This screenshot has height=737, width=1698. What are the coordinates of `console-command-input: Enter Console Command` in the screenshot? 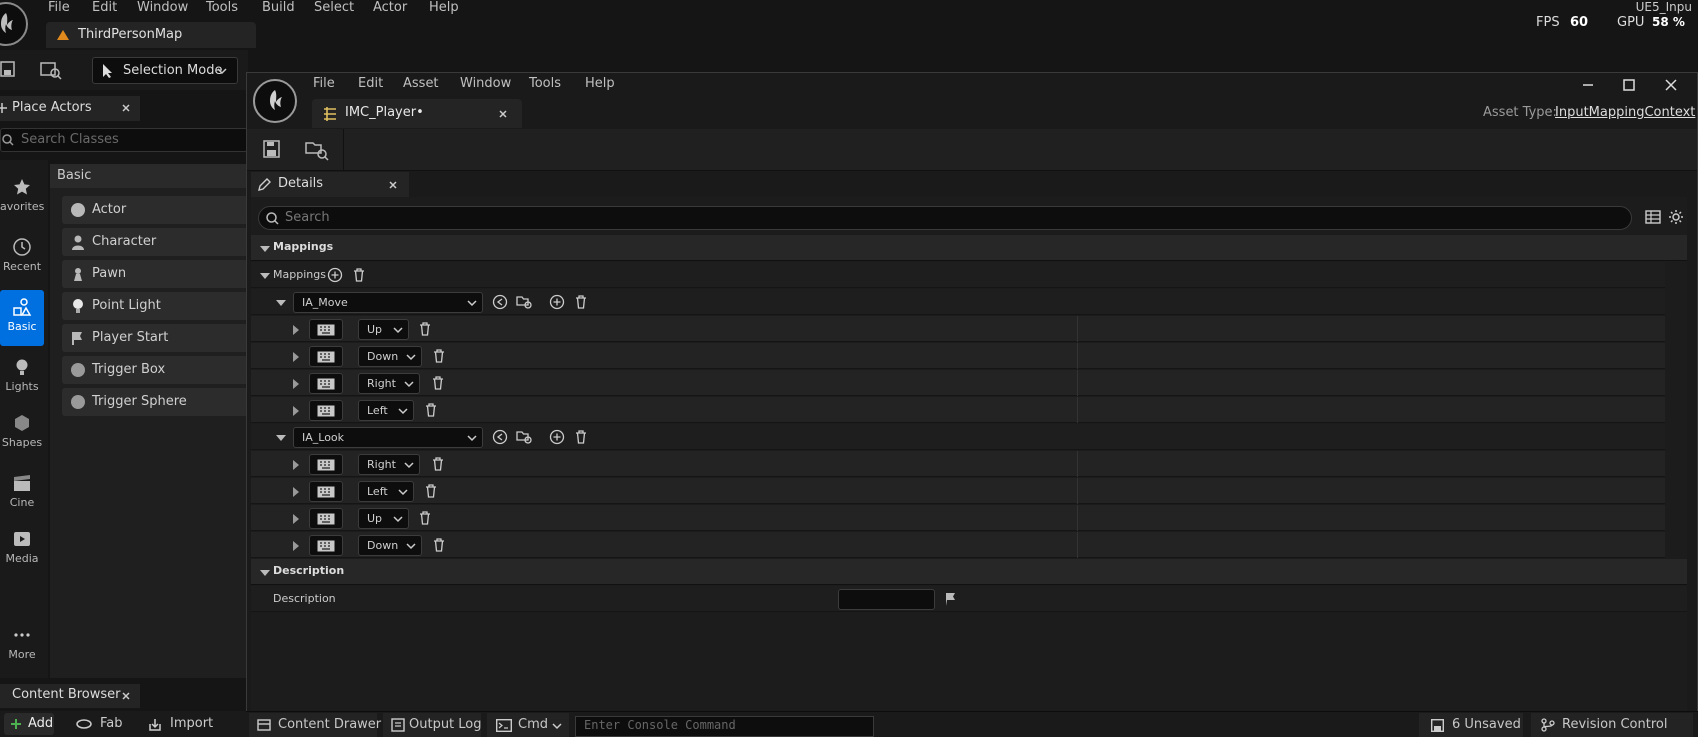 It's located at (724, 726).